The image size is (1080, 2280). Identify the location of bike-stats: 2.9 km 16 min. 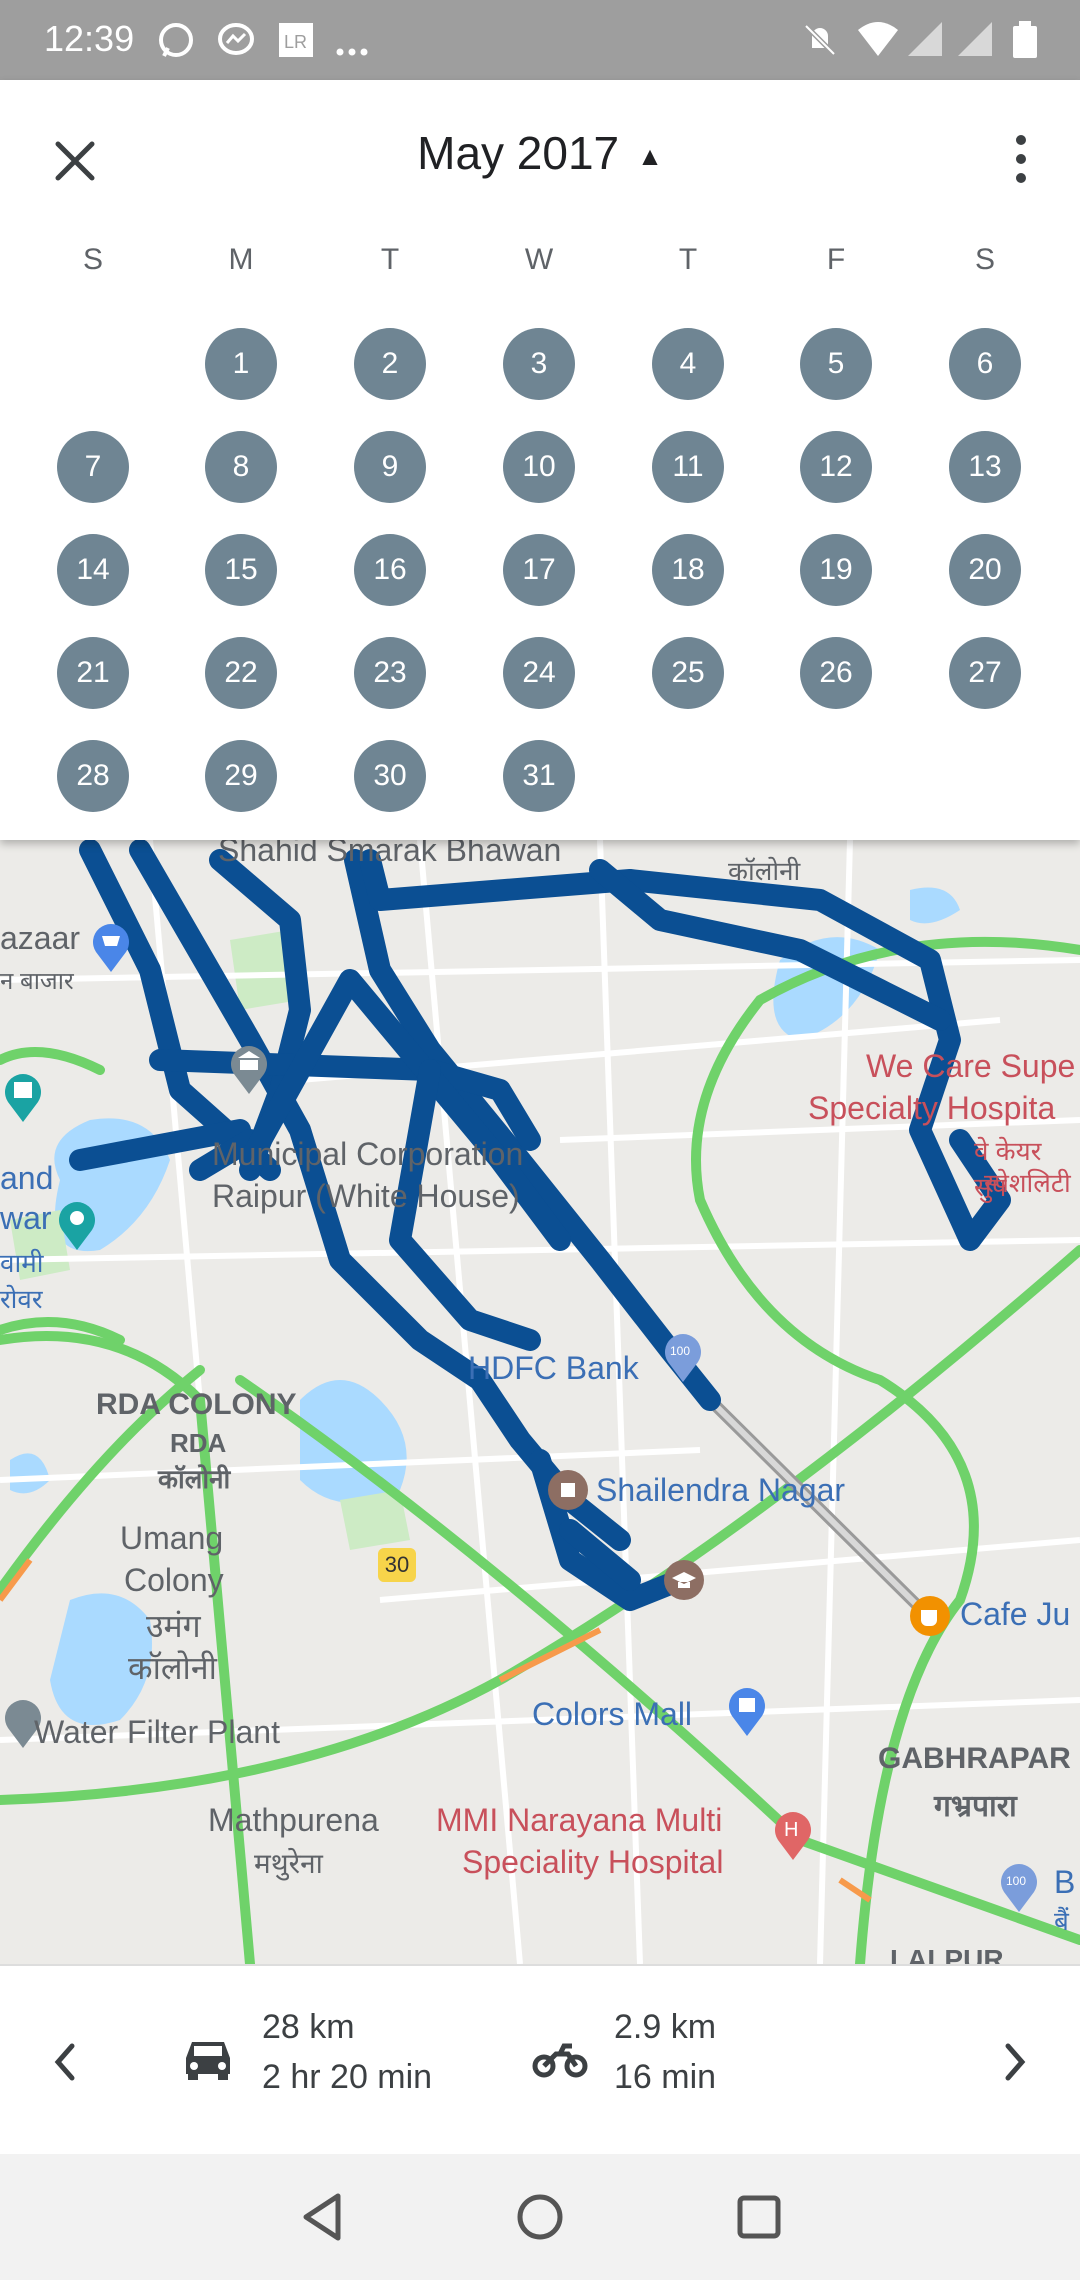
(665, 2052).